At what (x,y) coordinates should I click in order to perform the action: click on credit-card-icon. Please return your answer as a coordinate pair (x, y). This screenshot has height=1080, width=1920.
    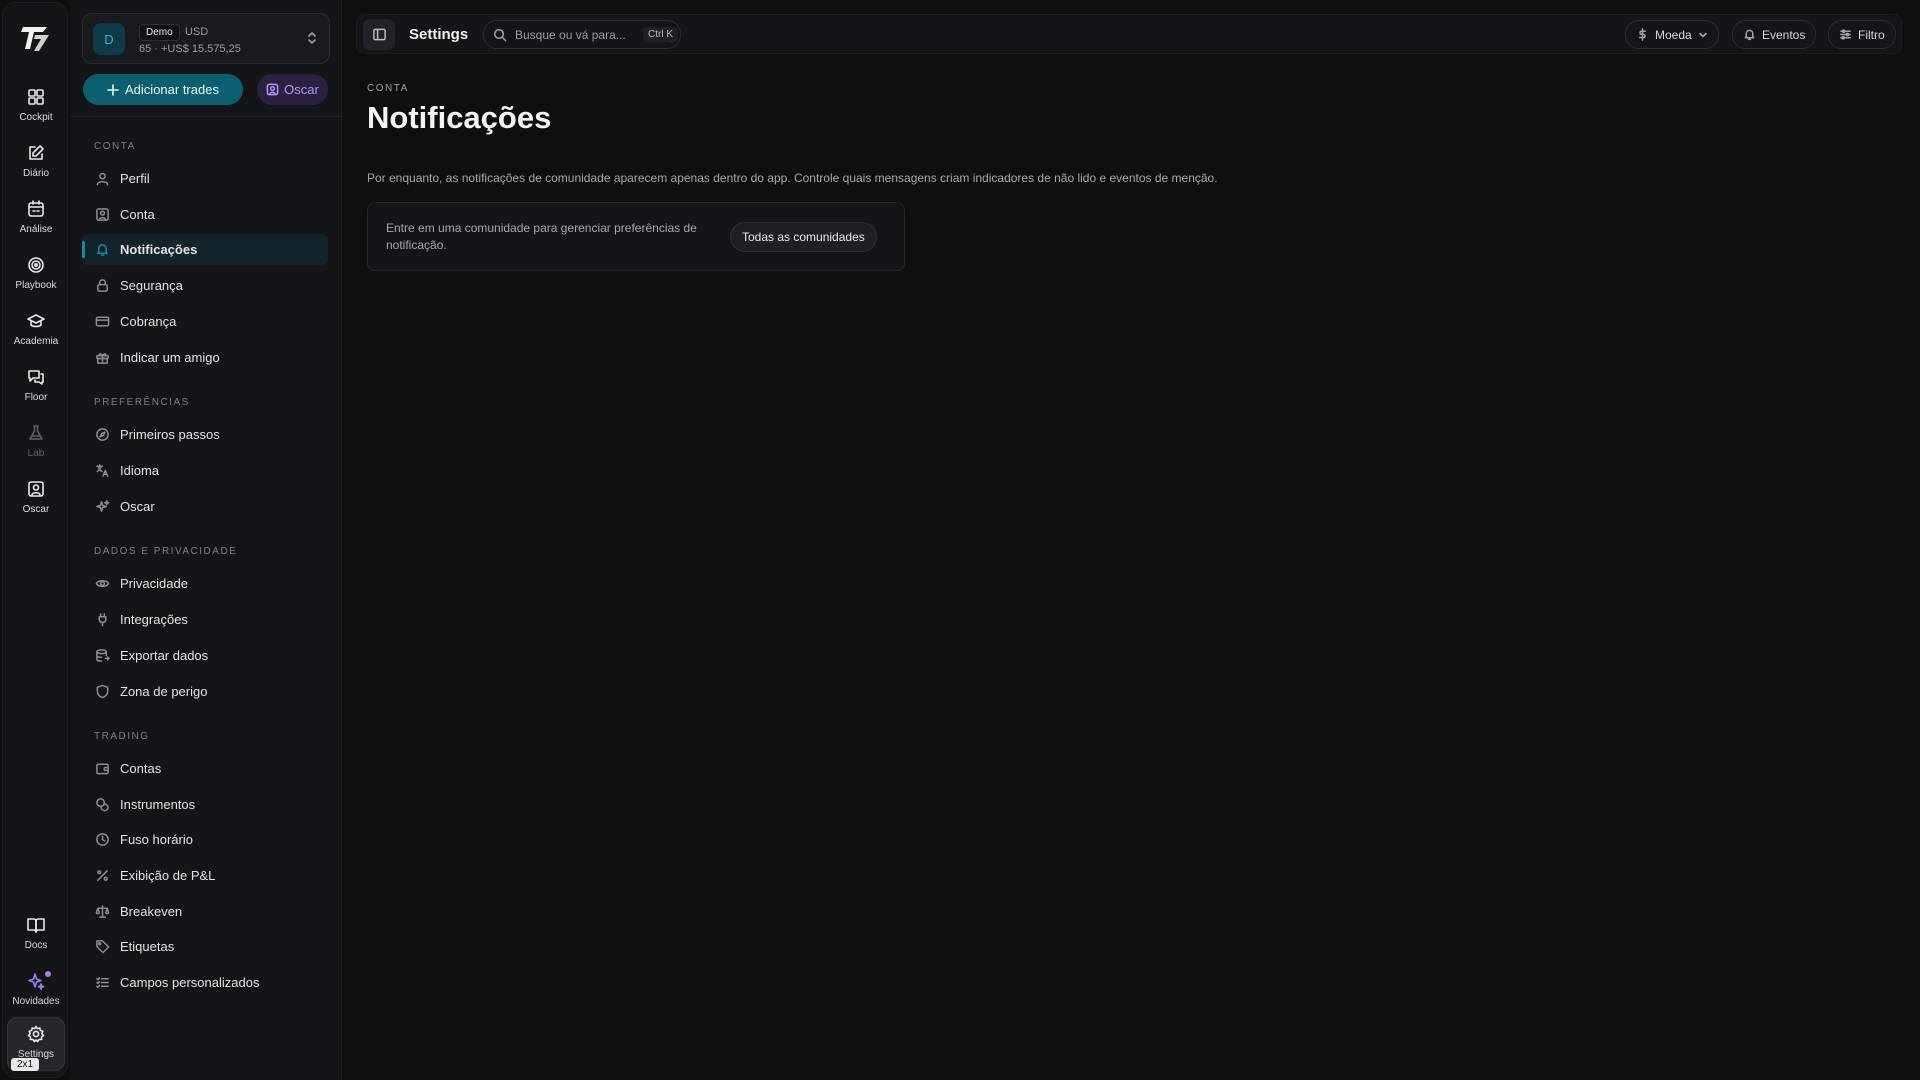
    Looking at the image, I should click on (102, 321).